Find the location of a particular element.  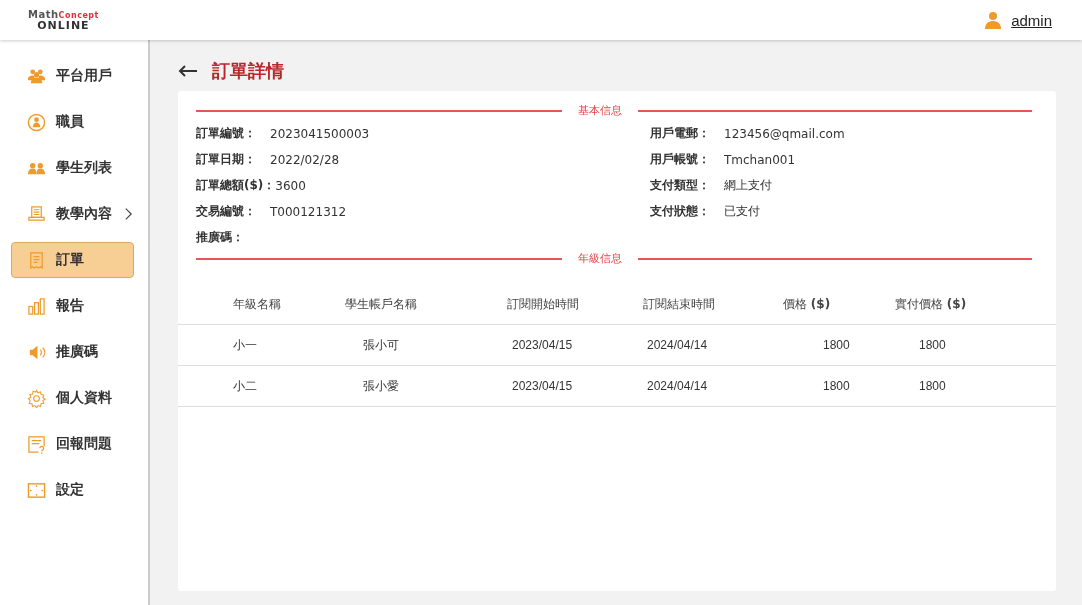

column-header: 訂閱開始時間 is located at coordinates (543, 303).